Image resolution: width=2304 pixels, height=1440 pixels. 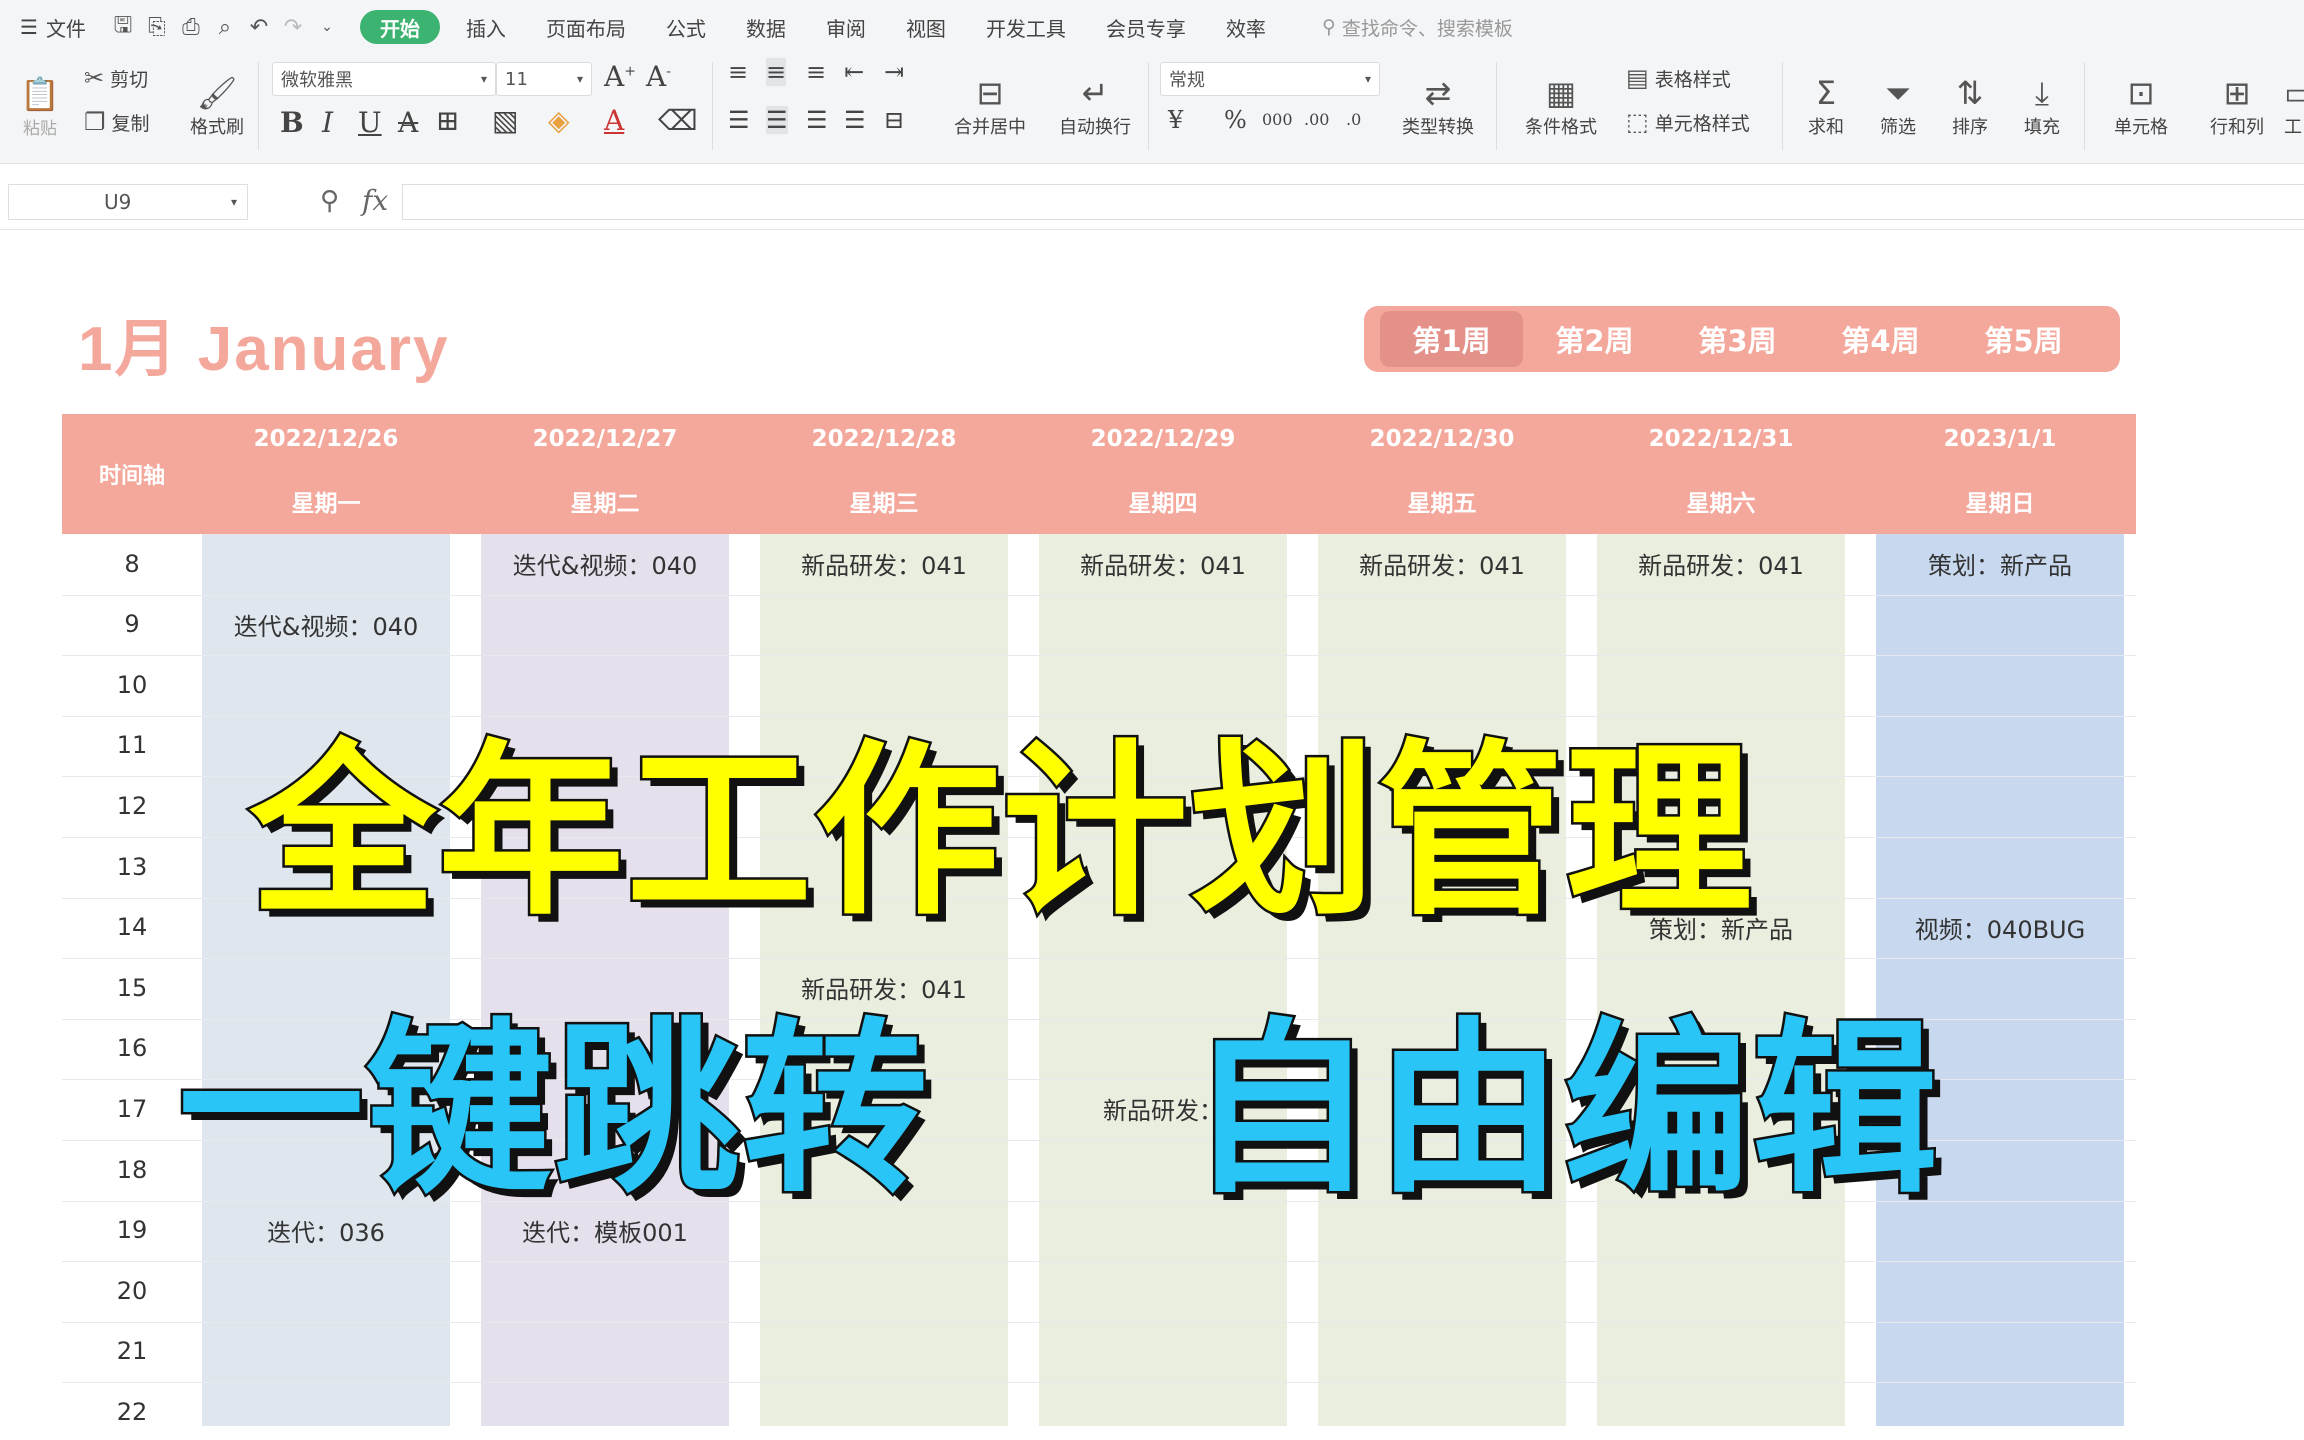 What do you see at coordinates (1095, 106) in the screenshot?
I see `wrap-text-button: ↵ 自动换行` at bounding box center [1095, 106].